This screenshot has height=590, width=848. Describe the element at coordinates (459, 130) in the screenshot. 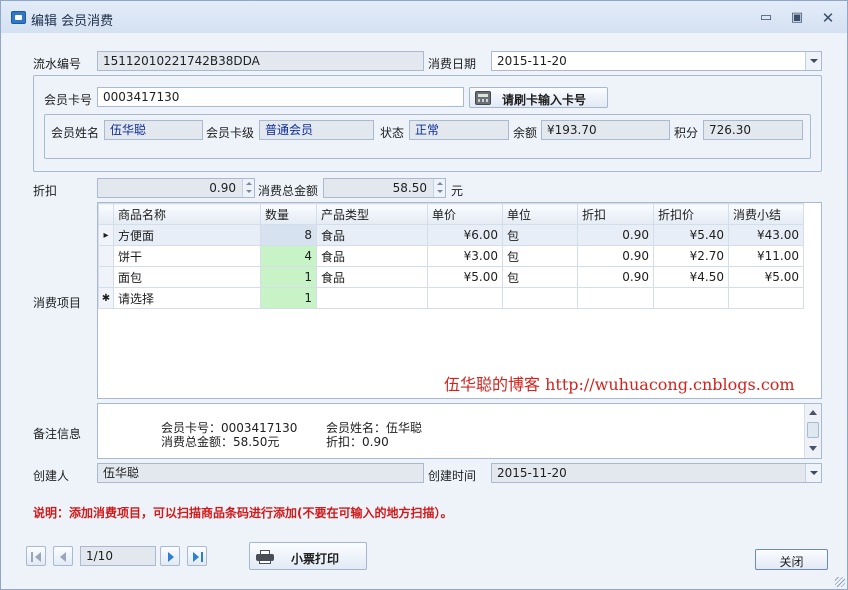

I see `status-field: 正常` at that location.